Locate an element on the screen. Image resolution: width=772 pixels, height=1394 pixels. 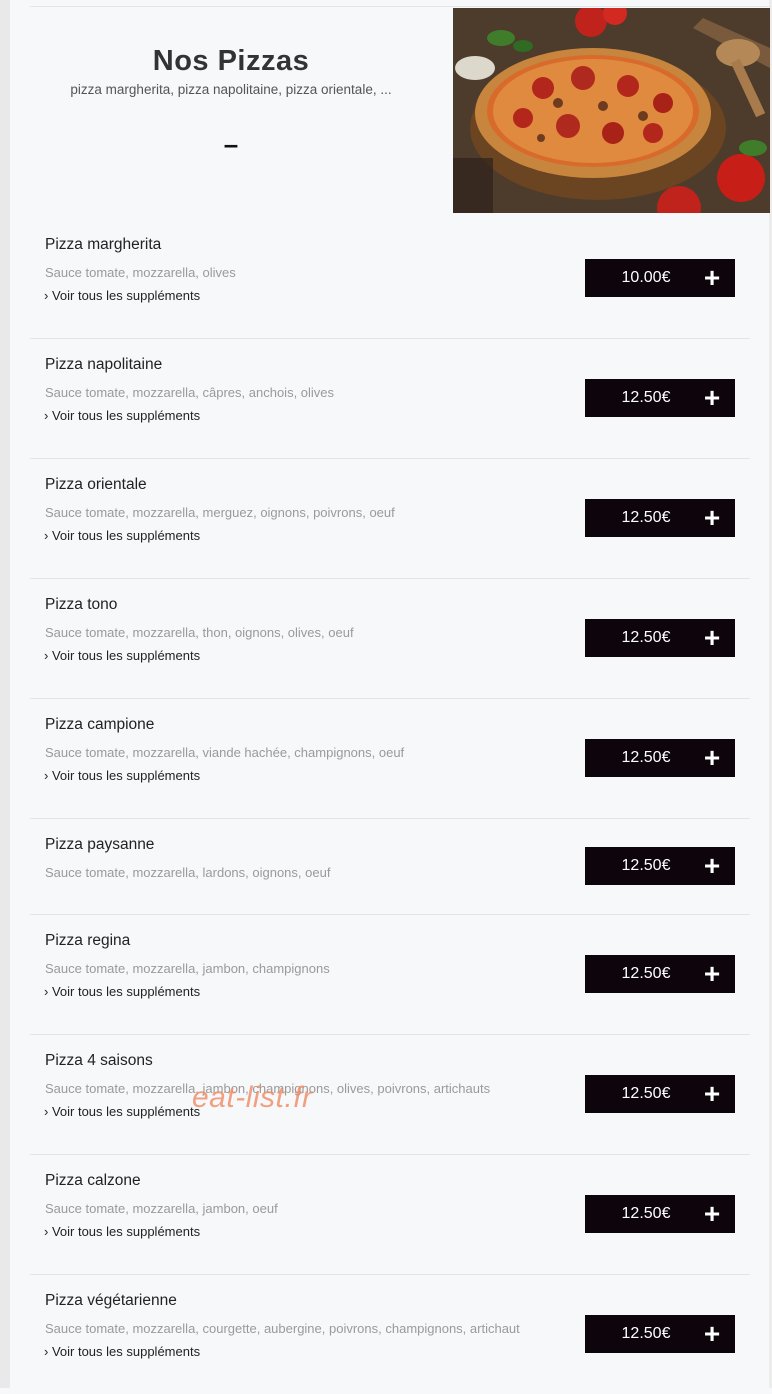
left-gutter is located at coordinates (5, 694).